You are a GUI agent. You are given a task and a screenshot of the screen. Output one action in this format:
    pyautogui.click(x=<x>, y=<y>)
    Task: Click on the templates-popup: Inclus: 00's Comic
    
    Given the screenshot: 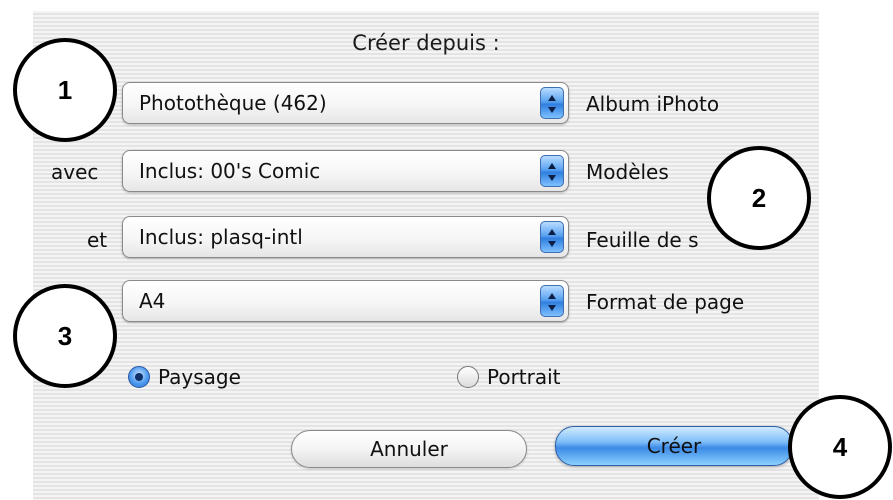 What is the action you would take?
    pyautogui.click(x=345, y=171)
    